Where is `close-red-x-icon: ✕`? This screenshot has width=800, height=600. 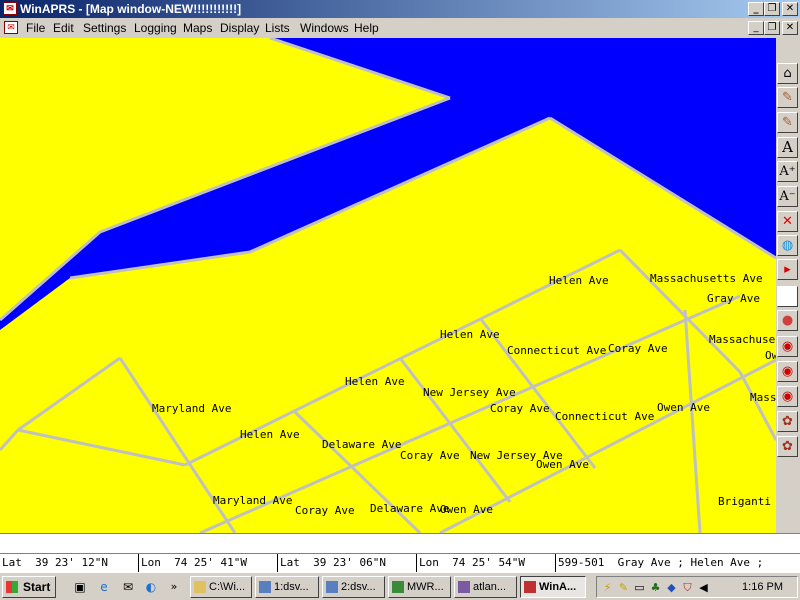 close-red-x-icon: ✕ is located at coordinates (787, 221).